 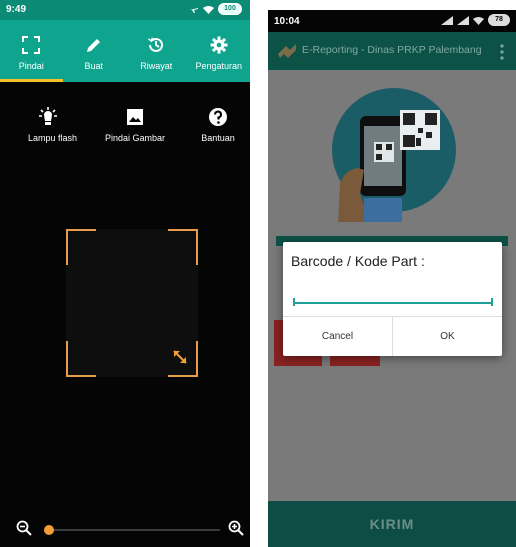 What do you see at coordinates (132, 303) in the screenshot?
I see `scan-viewfinder` at bounding box center [132, 303].